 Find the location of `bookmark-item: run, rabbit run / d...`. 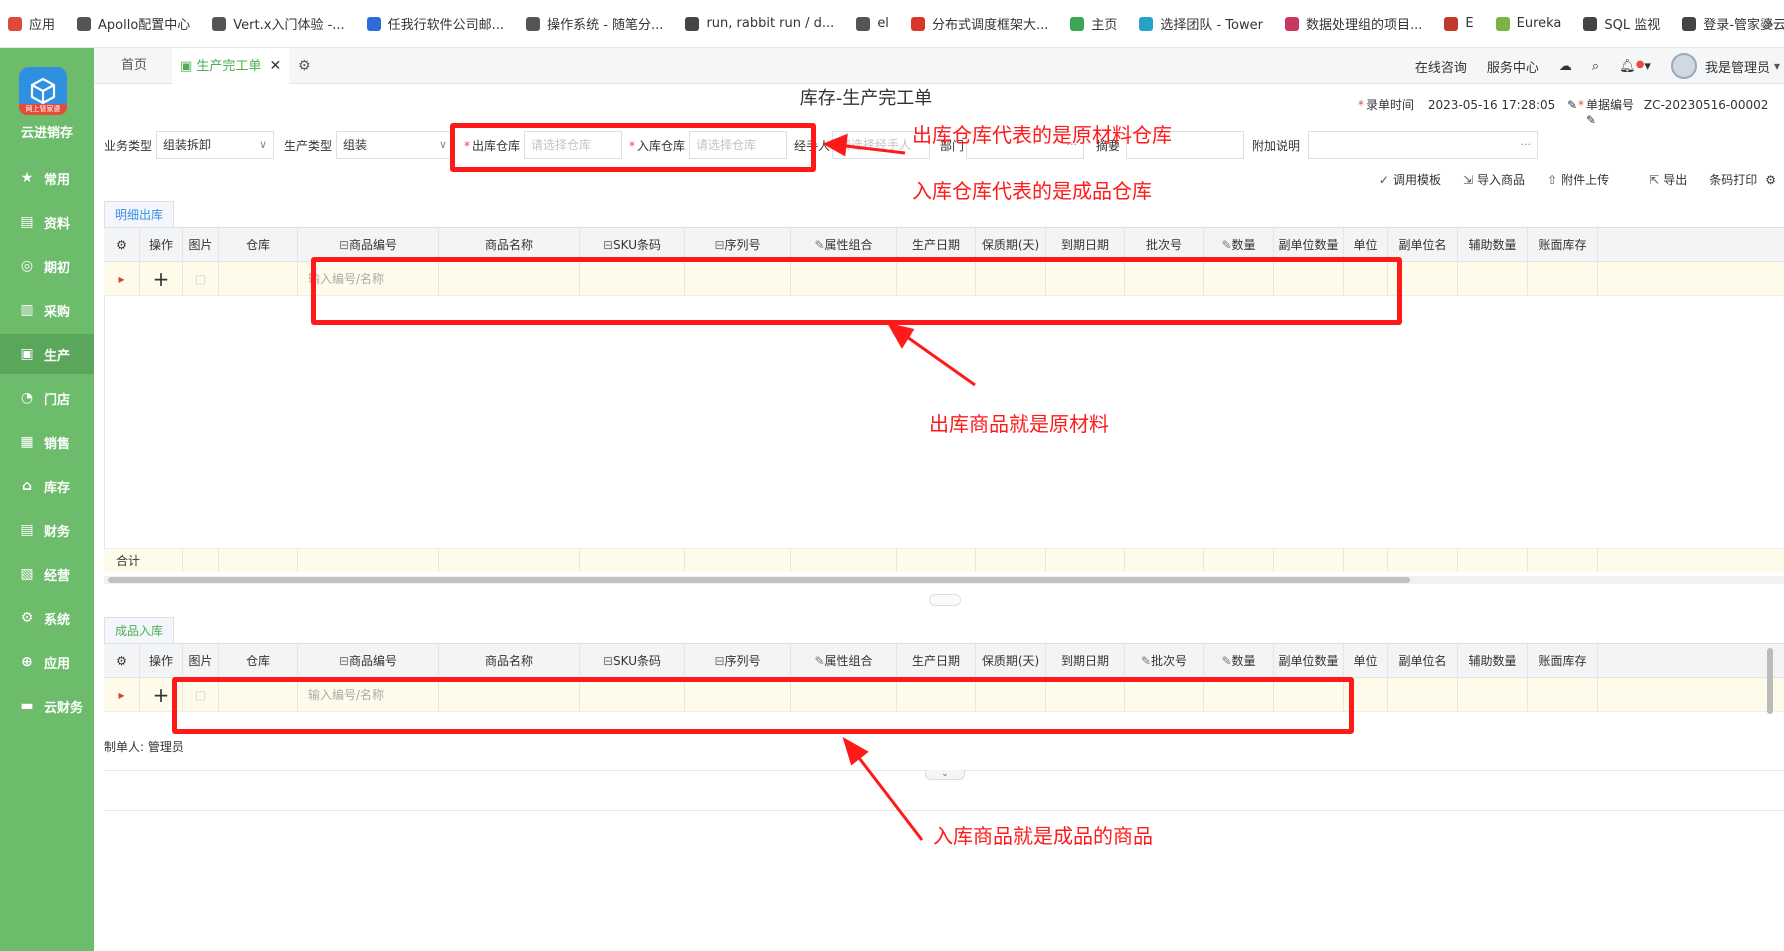

bookmark-item: run, rabbit run / d... is located at coordinates (759, 23).